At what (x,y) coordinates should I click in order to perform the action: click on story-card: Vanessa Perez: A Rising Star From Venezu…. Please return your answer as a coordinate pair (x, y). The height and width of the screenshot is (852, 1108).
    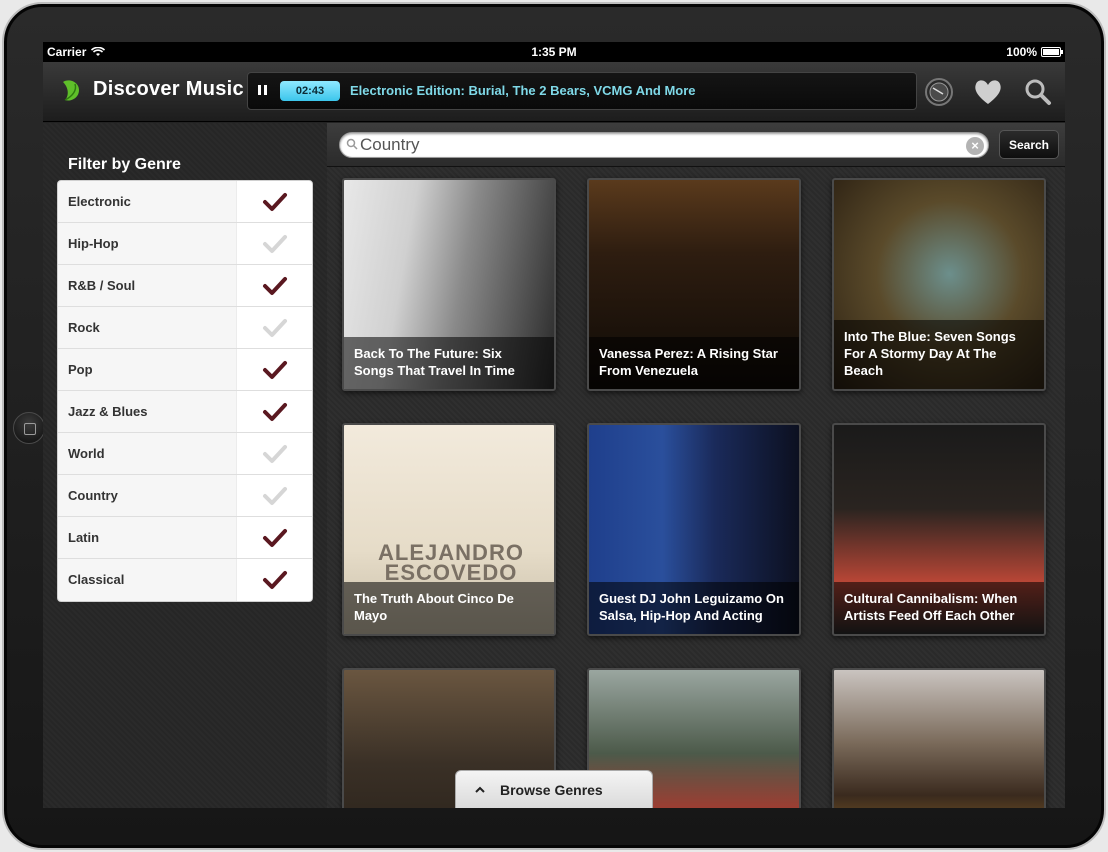
    Looking at the image, I should click on (694, 284).